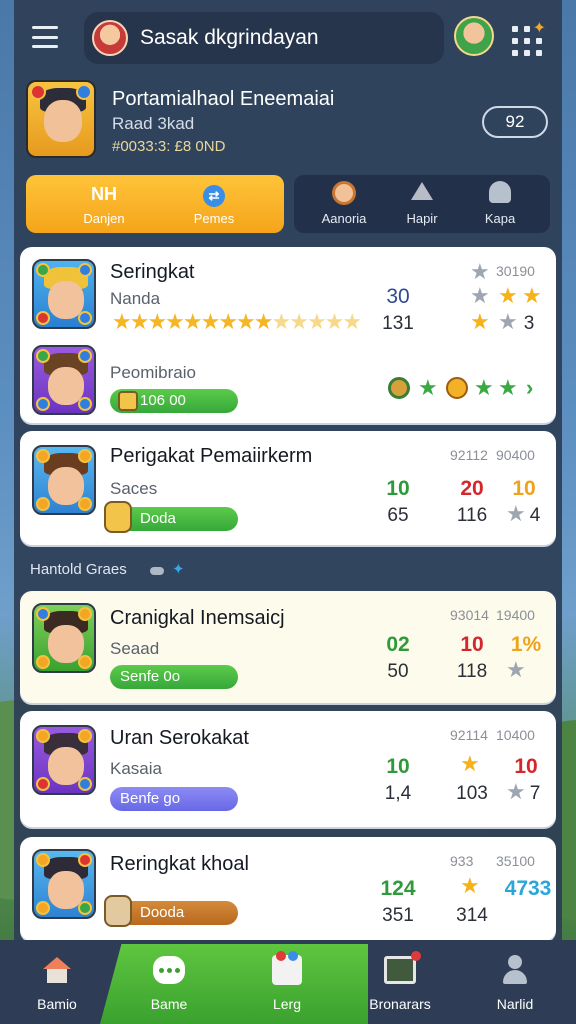 Image resolution: width=576 pixels, height=1024 pixels. What do you see at coordinates (223, 99) in the screenshot?
I see `player-name: Portamialhaol Eneemaiai` at bounding box center [223, 99].